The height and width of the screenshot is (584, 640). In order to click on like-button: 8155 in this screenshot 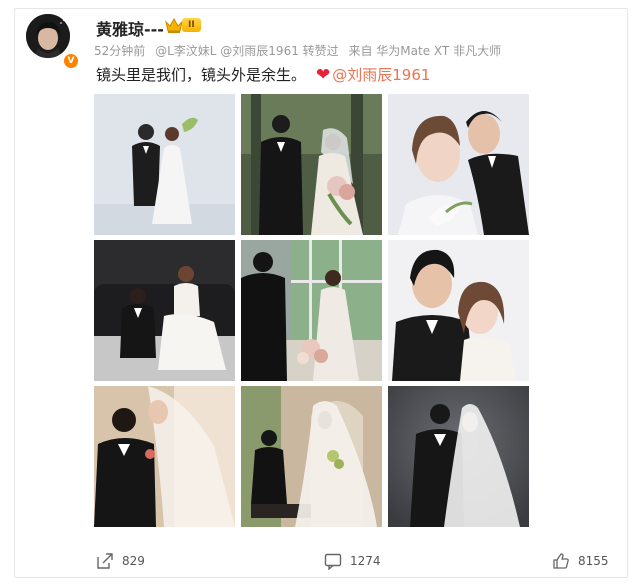, I will do `click(580, 561)`.